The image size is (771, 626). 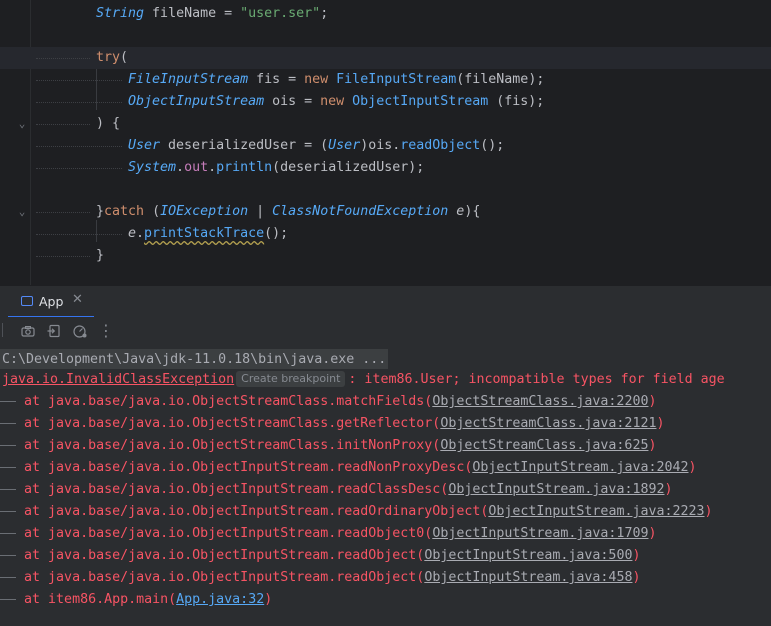 I want to click on code-line-text: String fileName = "user.ser";, so click(x=212, y=14).